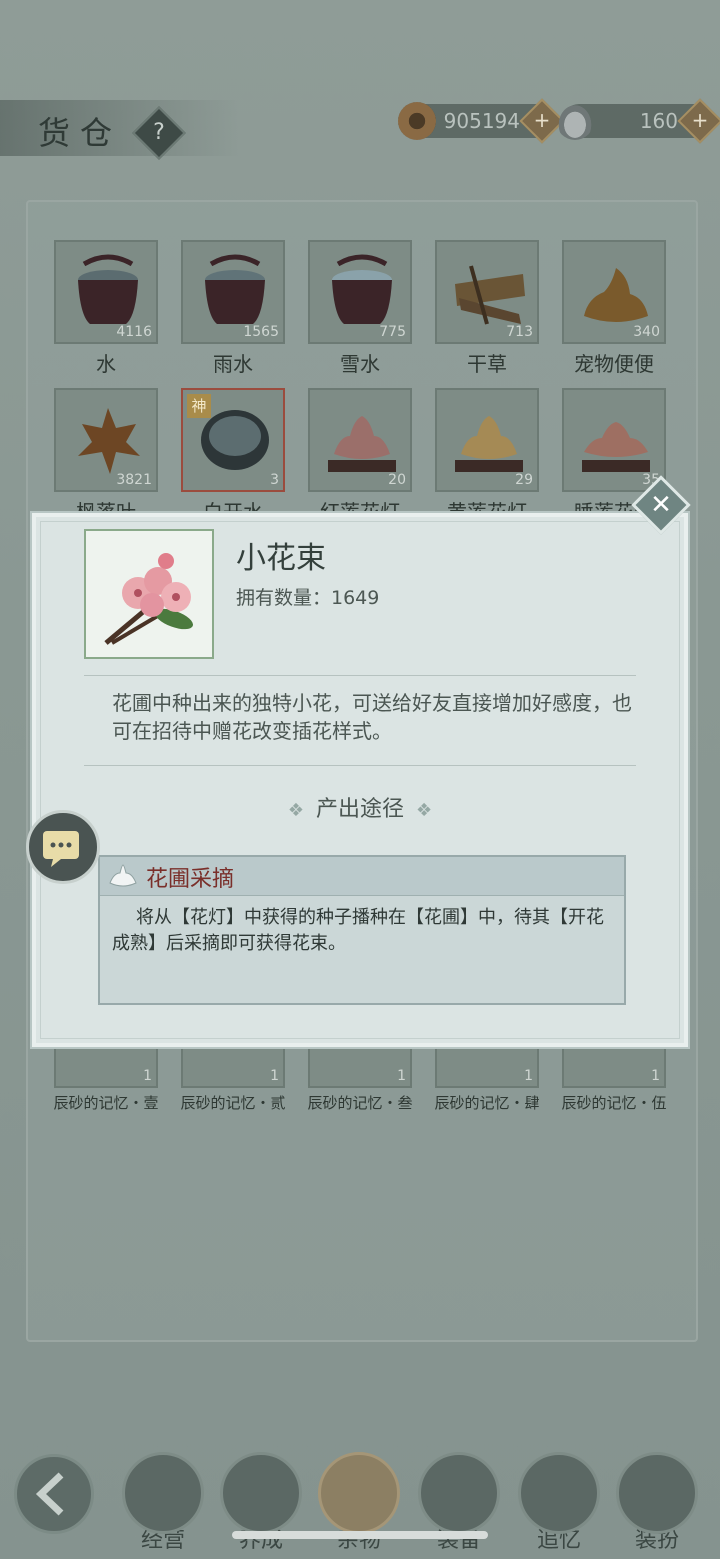 The height and width of the screenshot is (1559, 720). Describe the element at coordinates (106, 364) in the screenshot. I see `item-name: 水` at that location.